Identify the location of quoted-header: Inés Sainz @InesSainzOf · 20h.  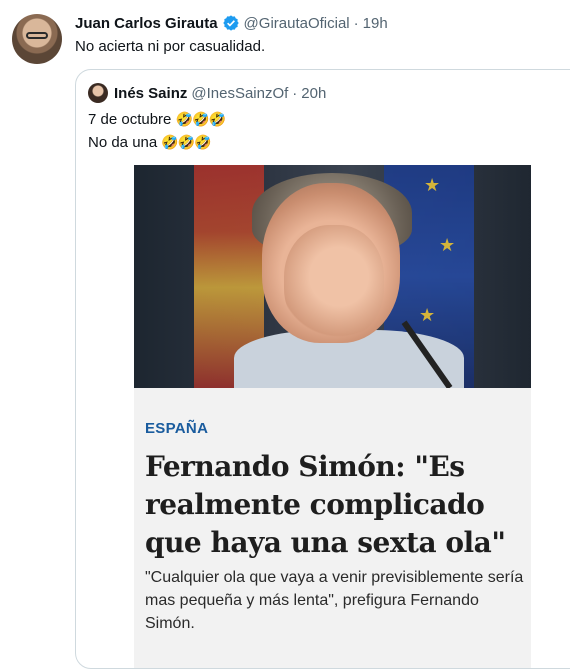
(207, 93).